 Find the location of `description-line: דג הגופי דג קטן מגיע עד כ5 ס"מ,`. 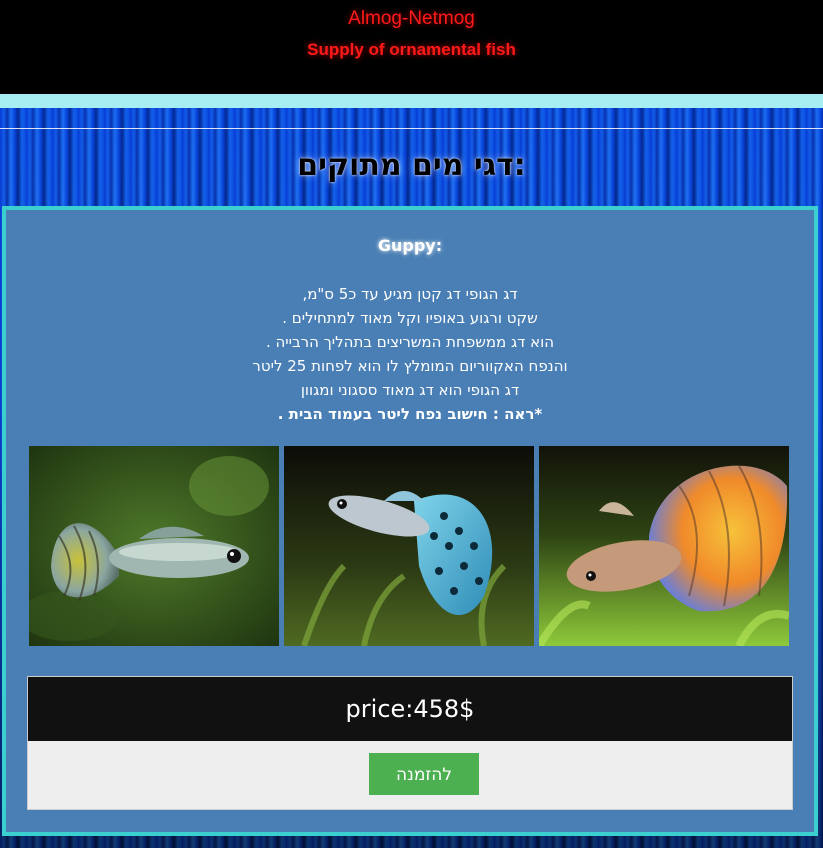

description-line: דג הגופי דג קטן מגיע עד כ5 ס"מ, is located at coordinates (410, 294).